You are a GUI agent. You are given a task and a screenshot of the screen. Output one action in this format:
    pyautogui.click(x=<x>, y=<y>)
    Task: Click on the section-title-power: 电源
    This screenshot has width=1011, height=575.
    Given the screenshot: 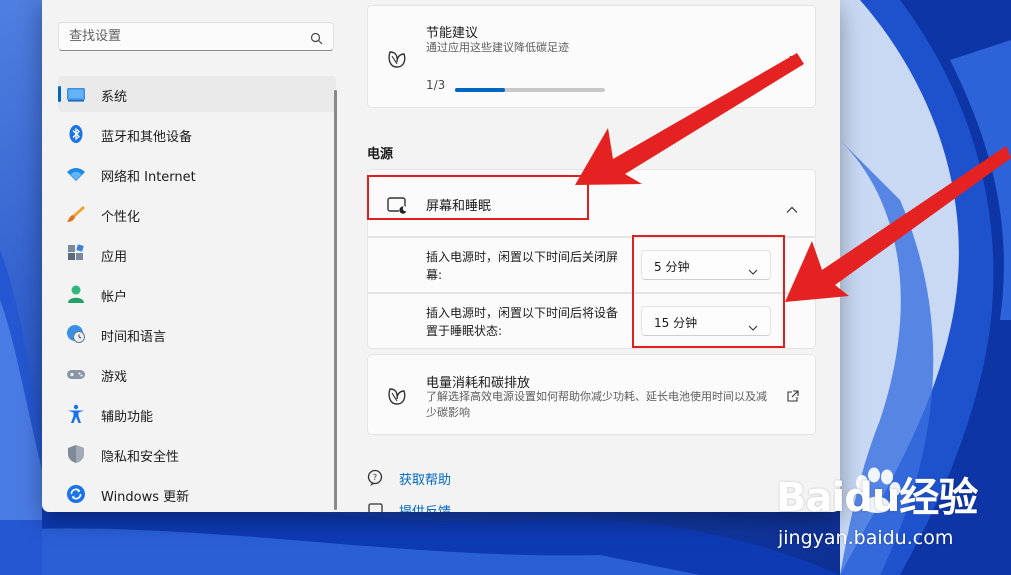 What is the action you would take?
    pyautogui.click(x=380, y=154)
    